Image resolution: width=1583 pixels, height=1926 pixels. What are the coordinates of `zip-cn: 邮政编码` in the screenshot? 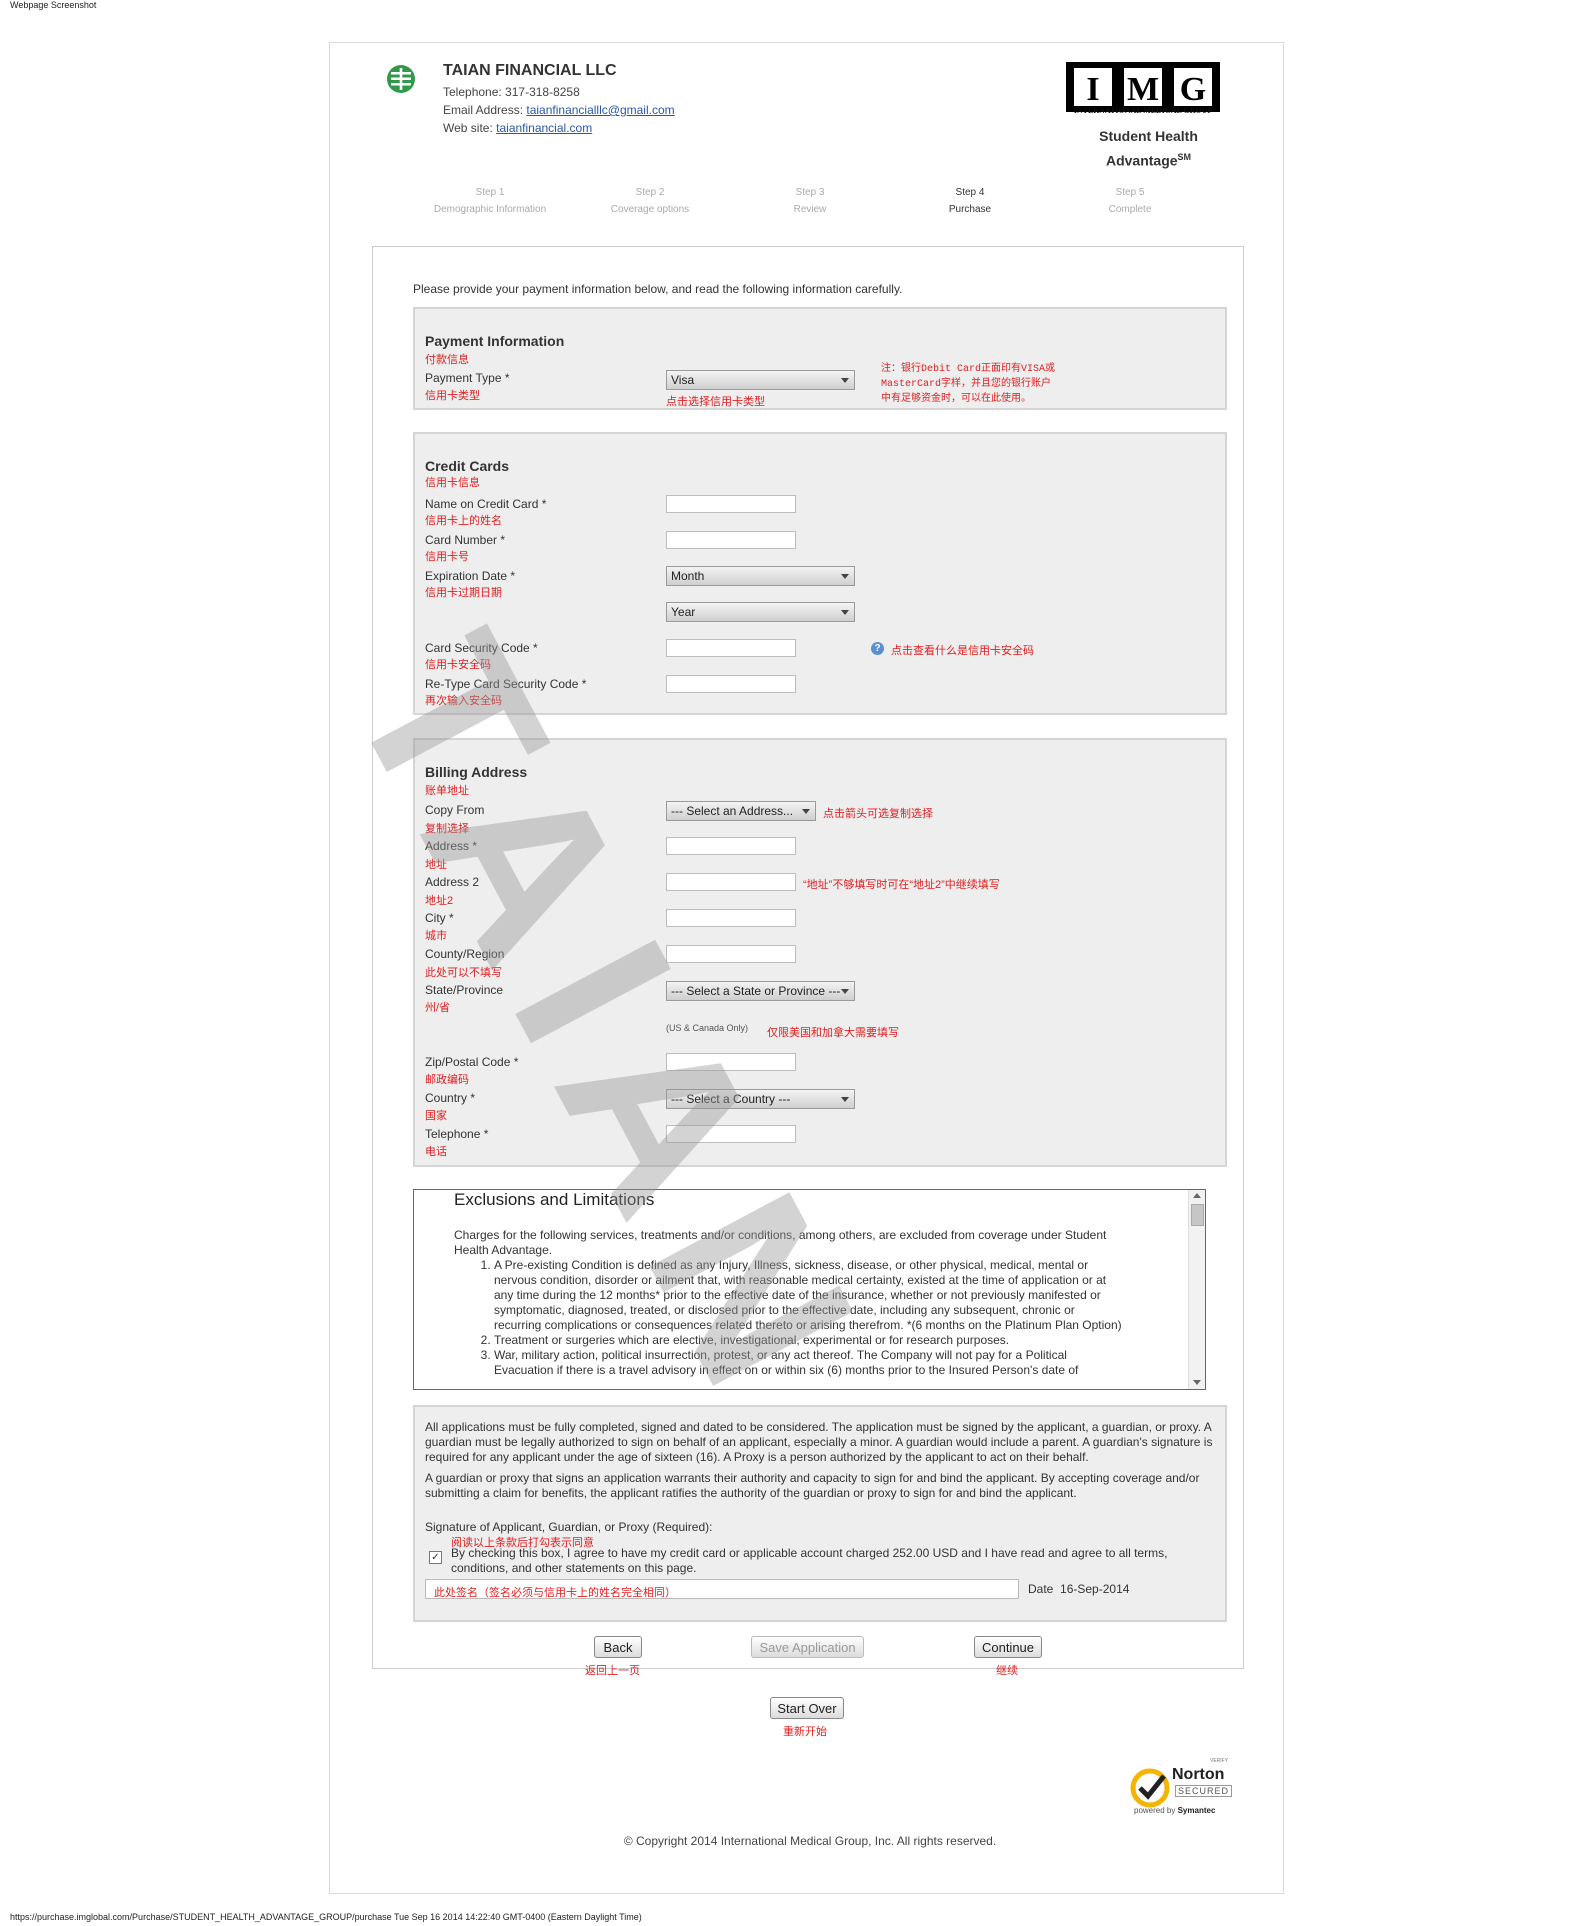 It's located at (447, 1080).